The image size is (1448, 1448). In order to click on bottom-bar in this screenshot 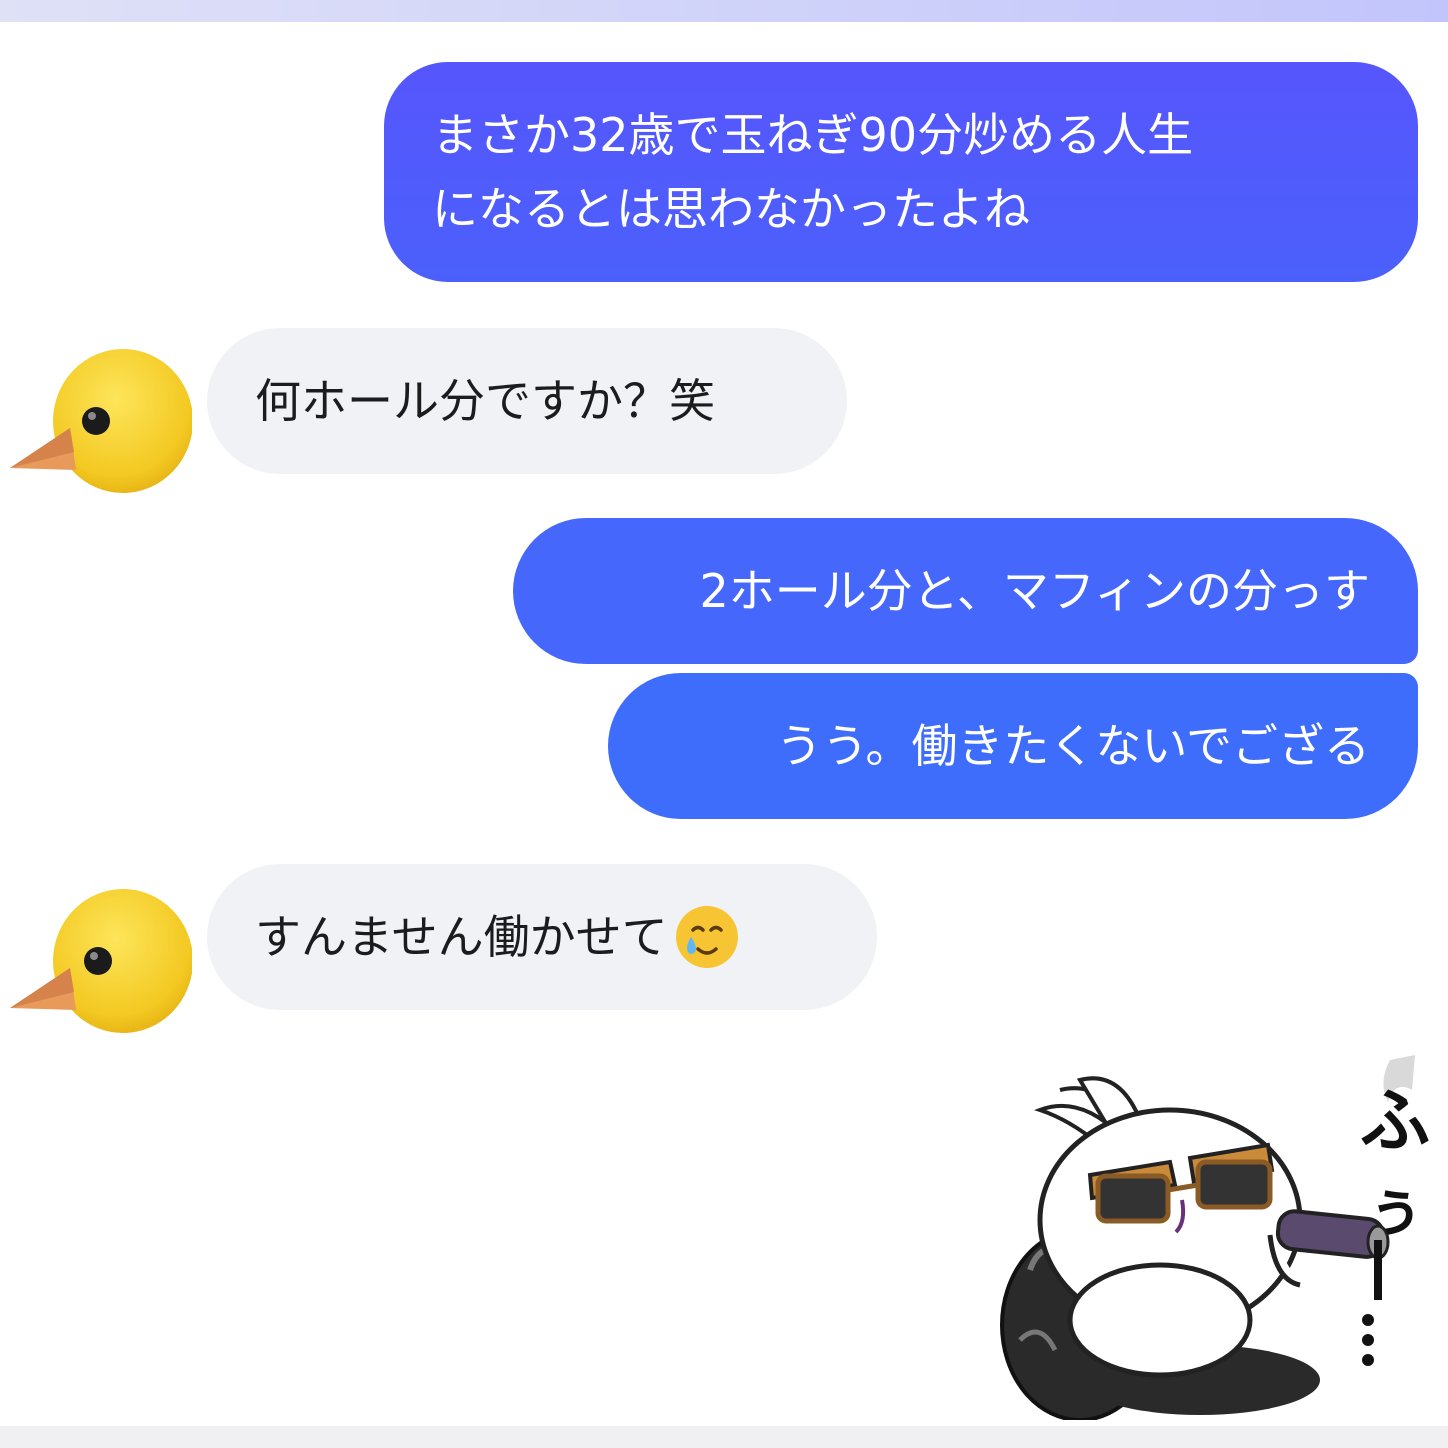, I will do `click(724, 1437)`.